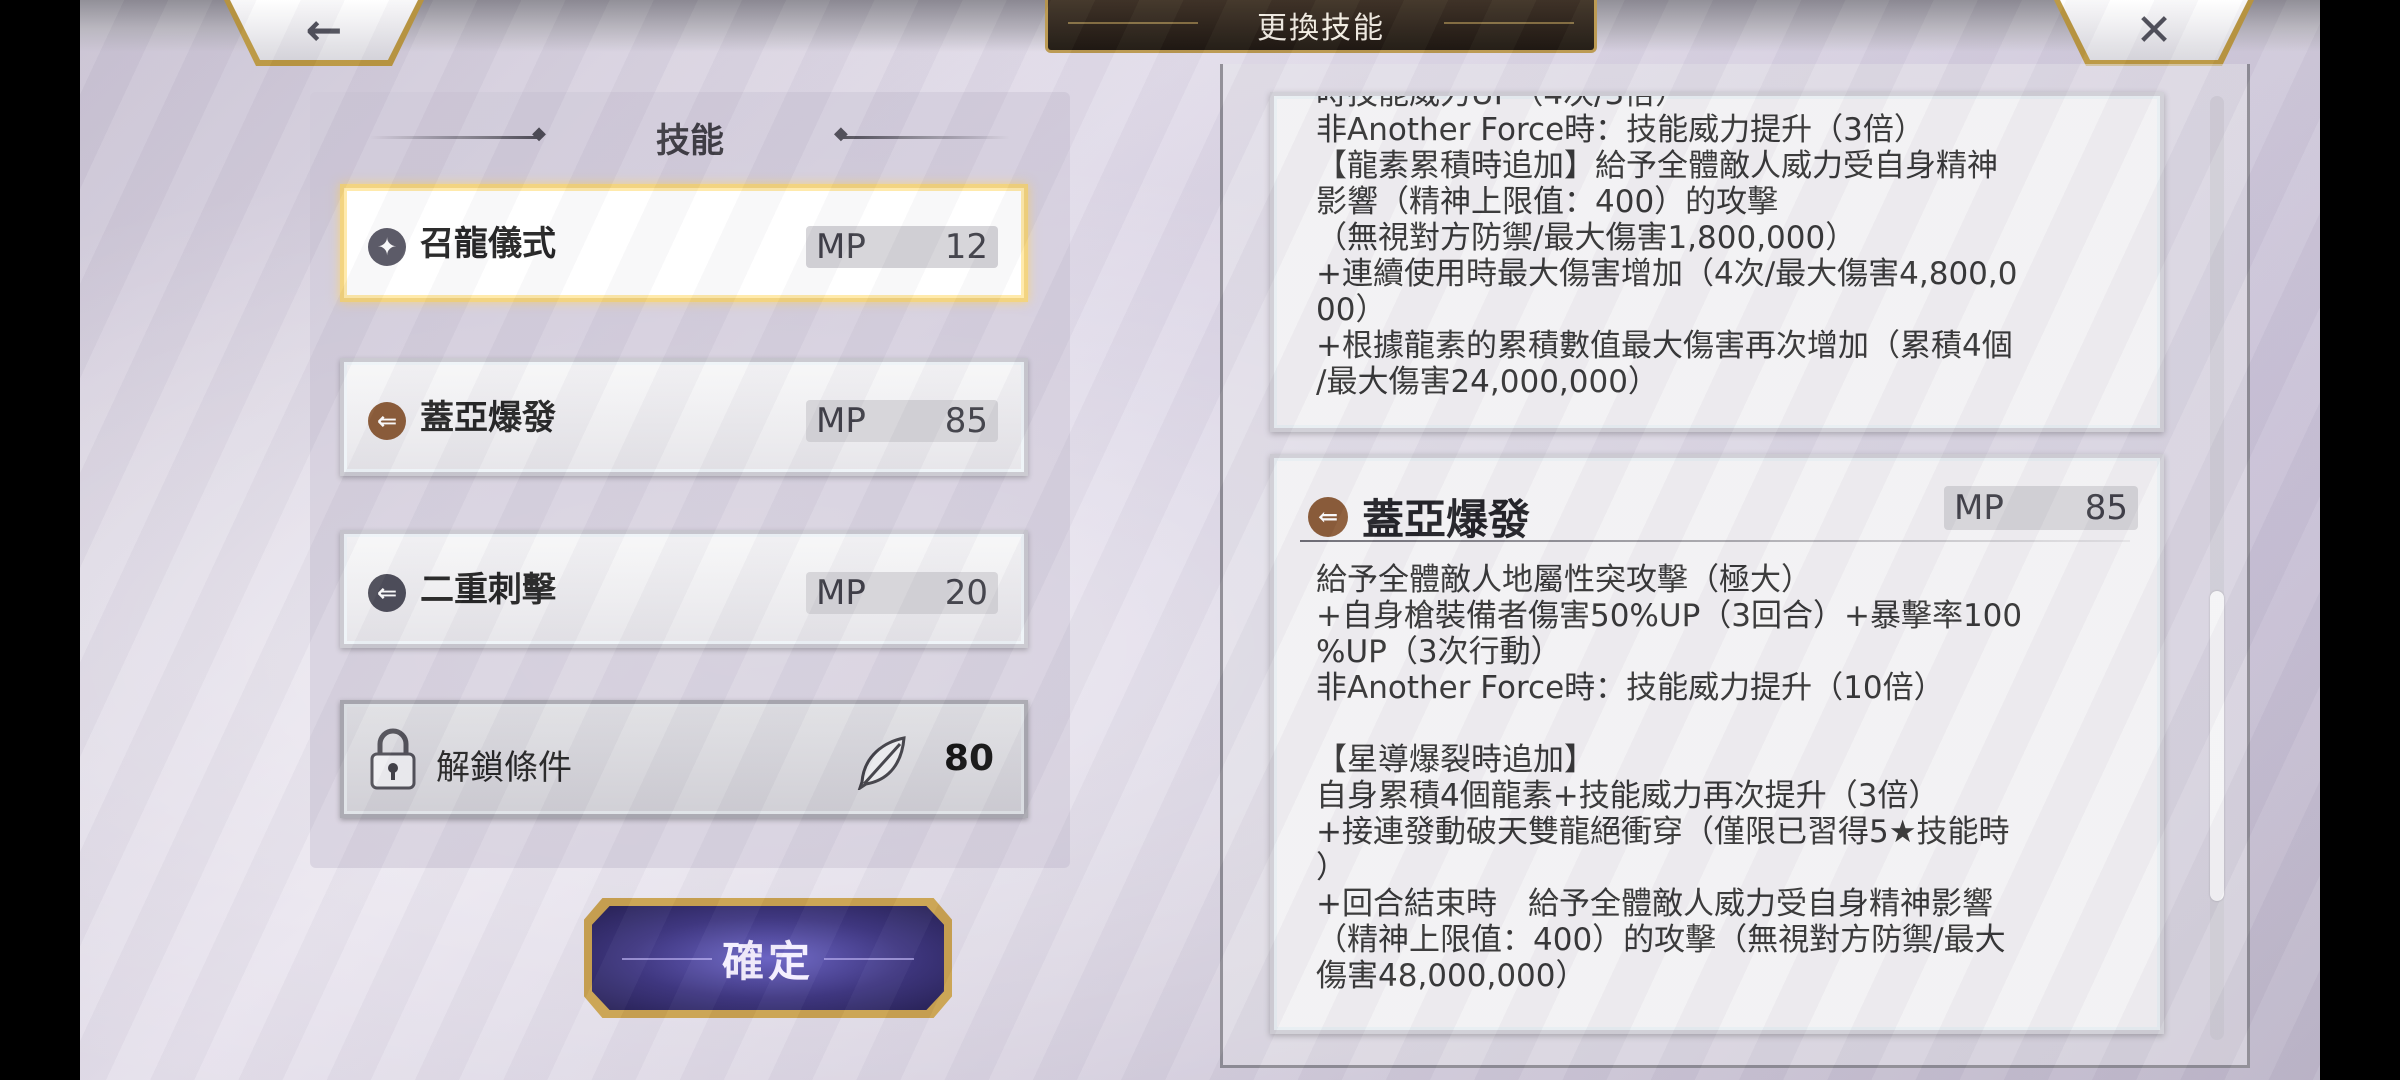 The width and height of the screenshot is (2400, 1080). I want to click on scrollbar-thumb, so click(2217, 746).